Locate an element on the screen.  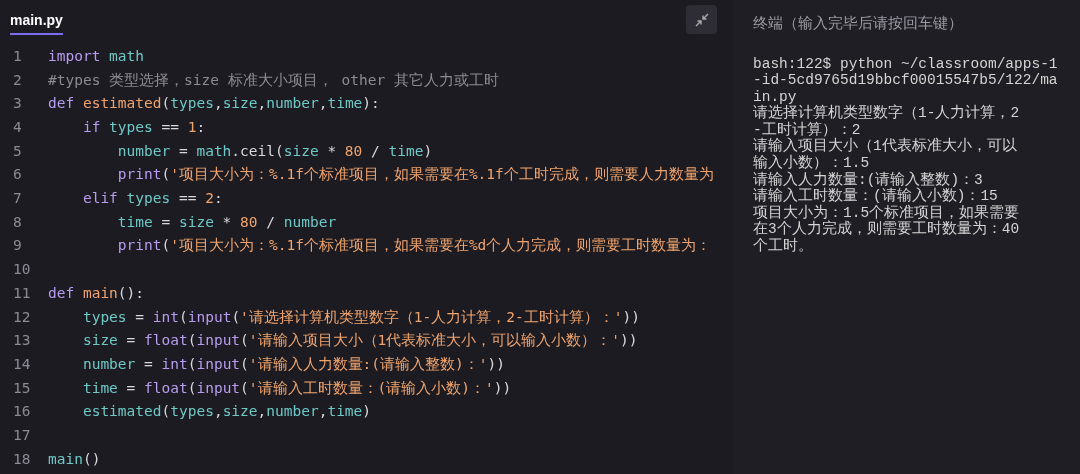
terminal-line: 请输入项目大小（1代表标准大小，可以 is located at coordinates (885, 146).